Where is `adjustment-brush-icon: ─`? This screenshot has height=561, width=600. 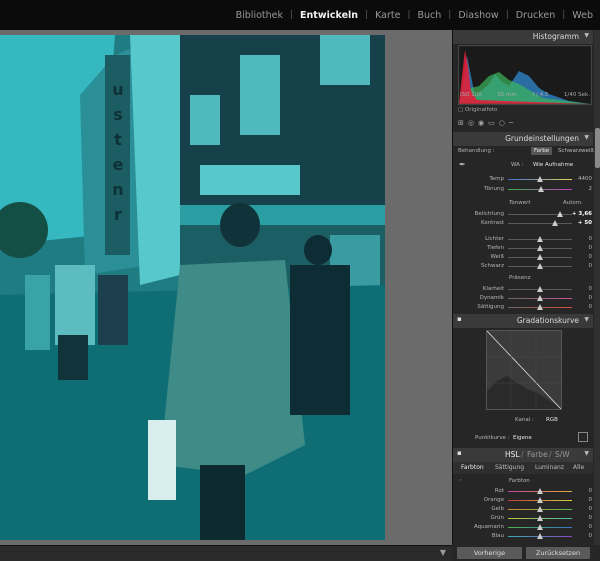
adjustment-brush-icon: ─ is located at coordinates (511, 123).